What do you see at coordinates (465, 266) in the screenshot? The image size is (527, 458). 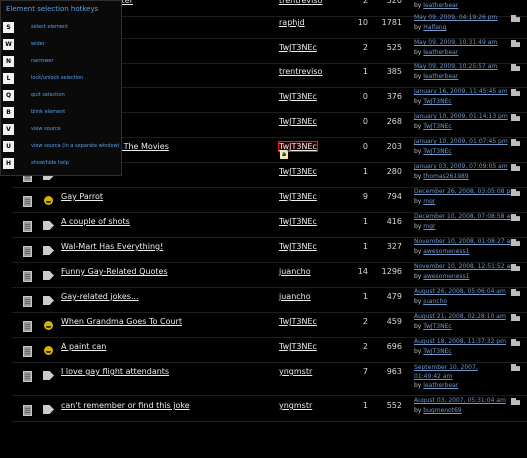 I see `last-post-date-link: November 10, 2008, 12:51:52 am` at bounding box center [465, 266].